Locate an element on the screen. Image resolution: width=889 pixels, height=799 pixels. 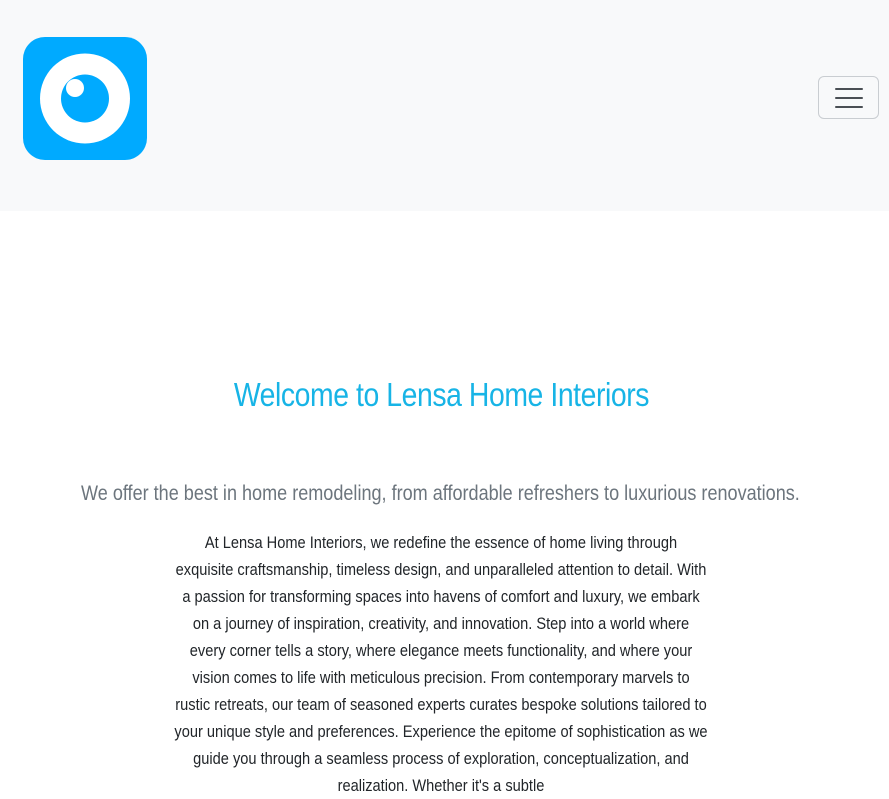
hamburger-menu-icon is located at coordinates (849, 98).